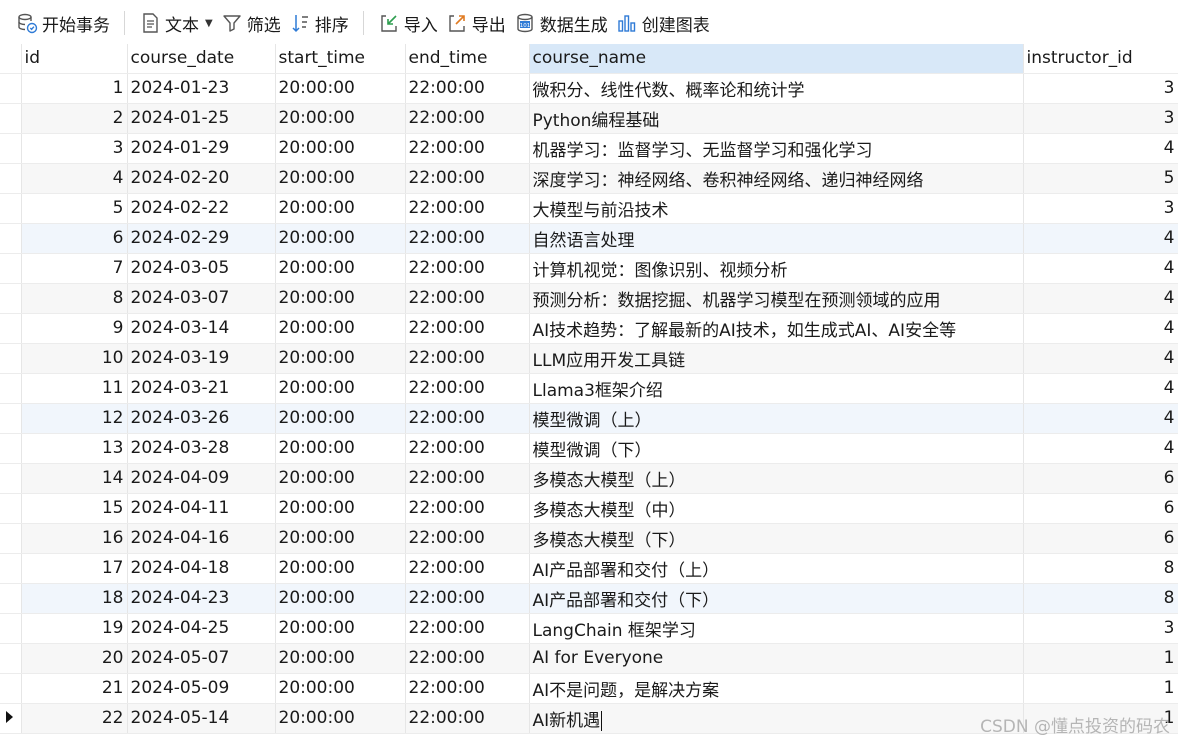 This screenshot has height=743, width=1178. Describe the element at coordinates (589, 508) in the screenshot. I see `table-row: 15 2024-04-11 20:00:00 22:00:00 多模态大模型（中） 6` at that location.